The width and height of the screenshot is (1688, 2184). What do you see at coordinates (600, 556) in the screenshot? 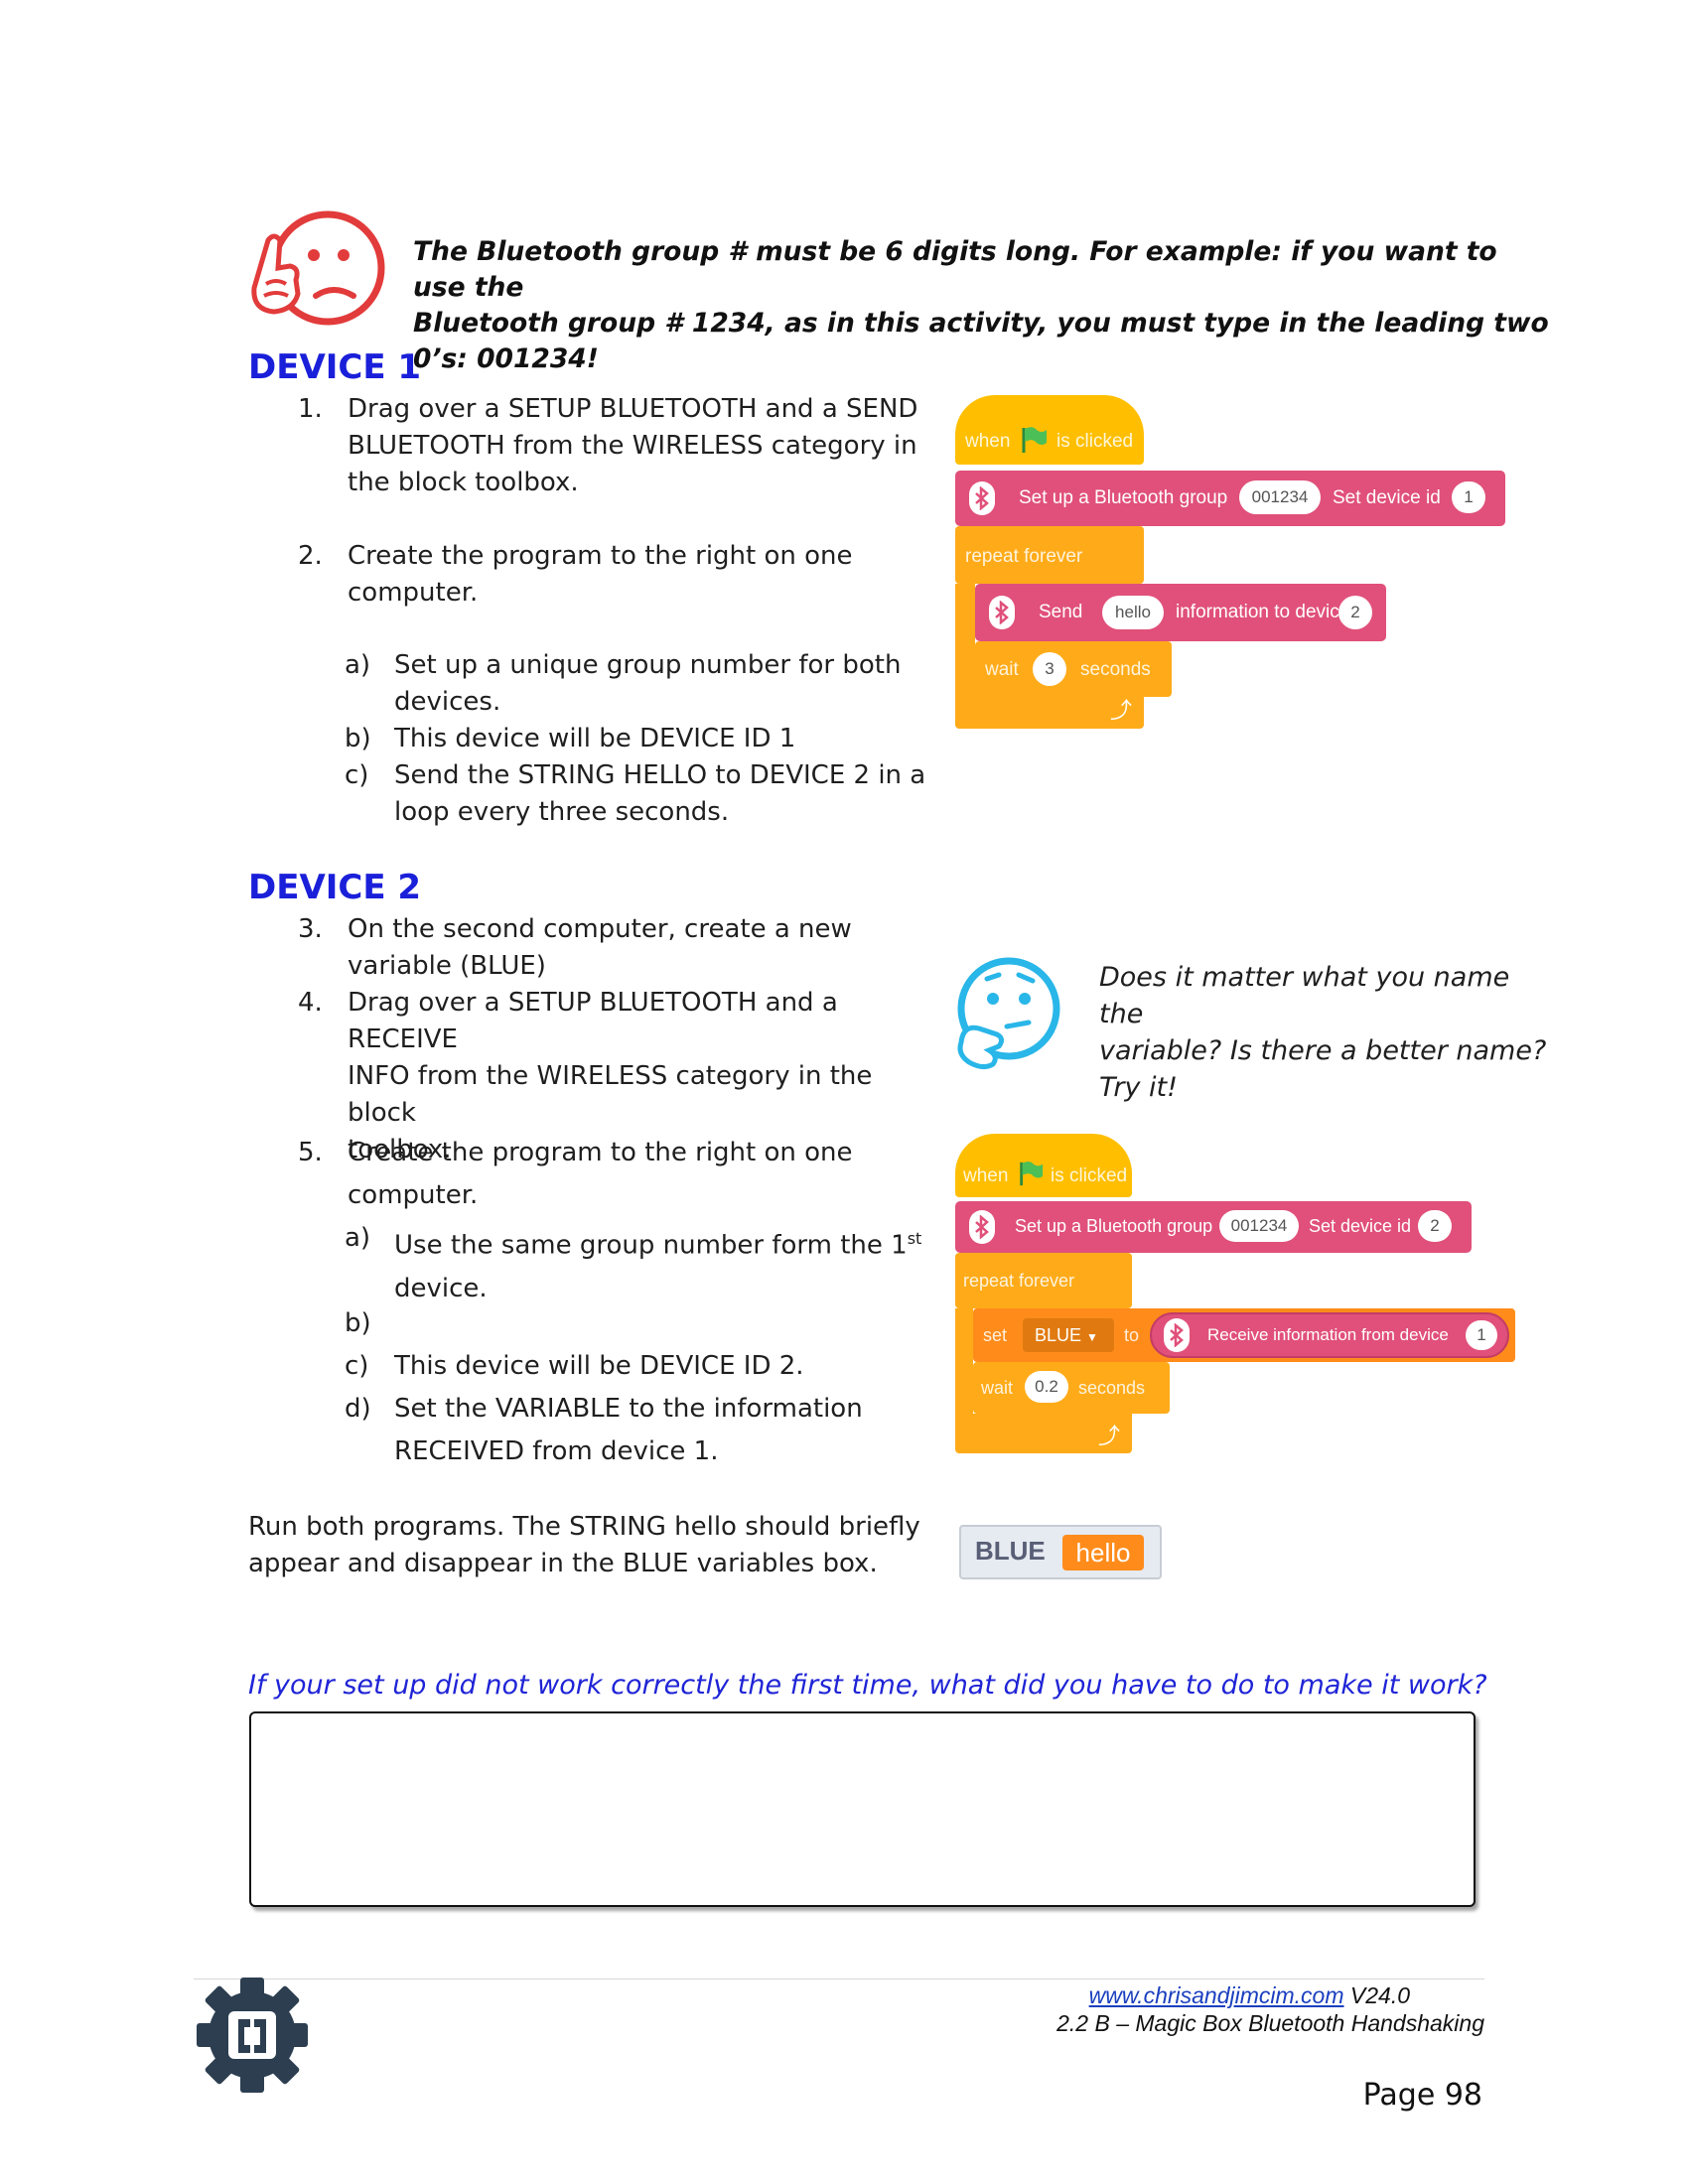
I see `step-line: Create the program to the right on one` at bounding box center [600, 556].